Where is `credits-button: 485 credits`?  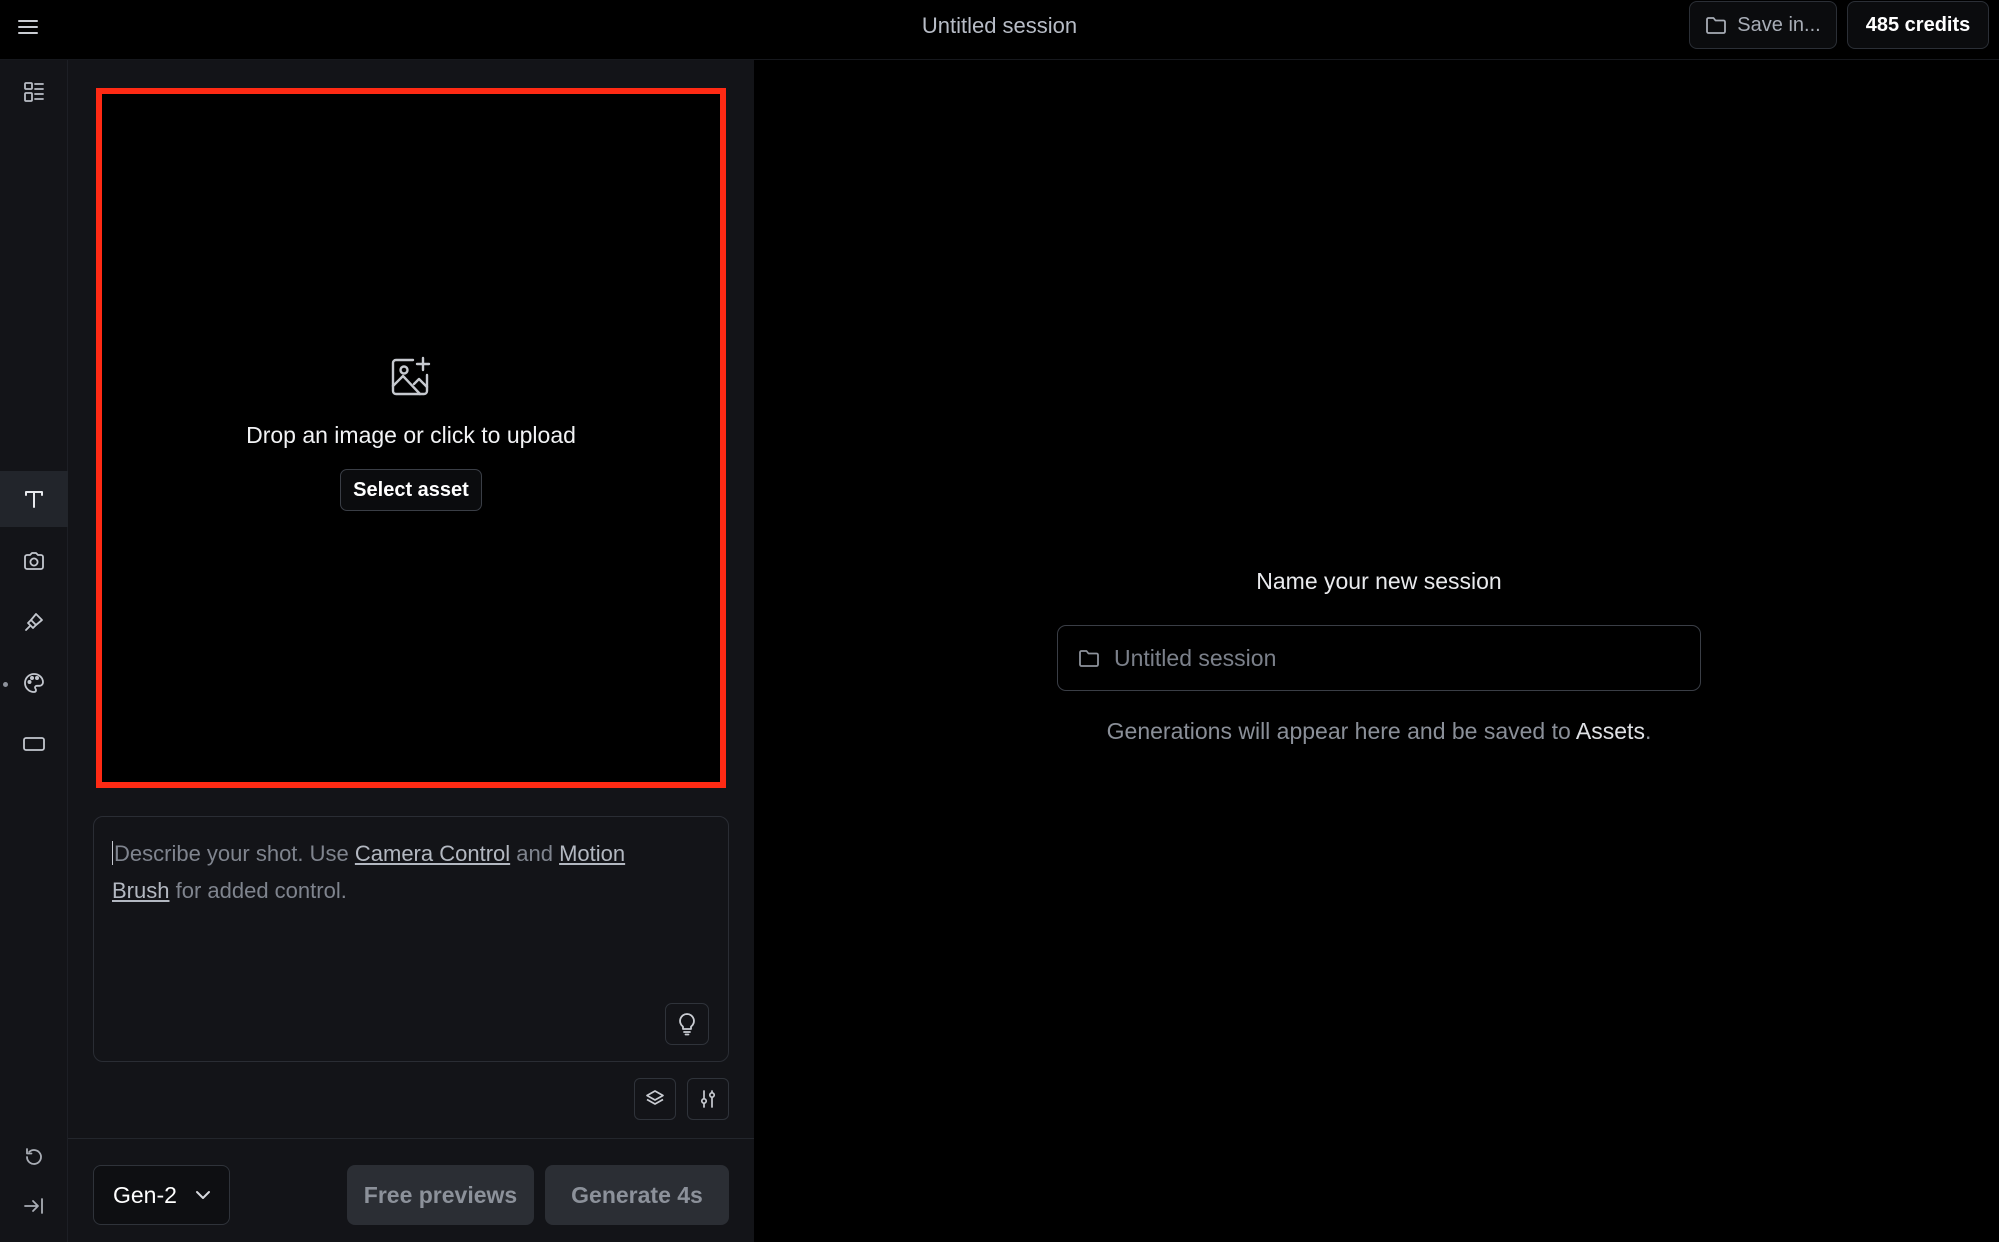
credits-button: 485 credits is located at coordinates (1918, 25).